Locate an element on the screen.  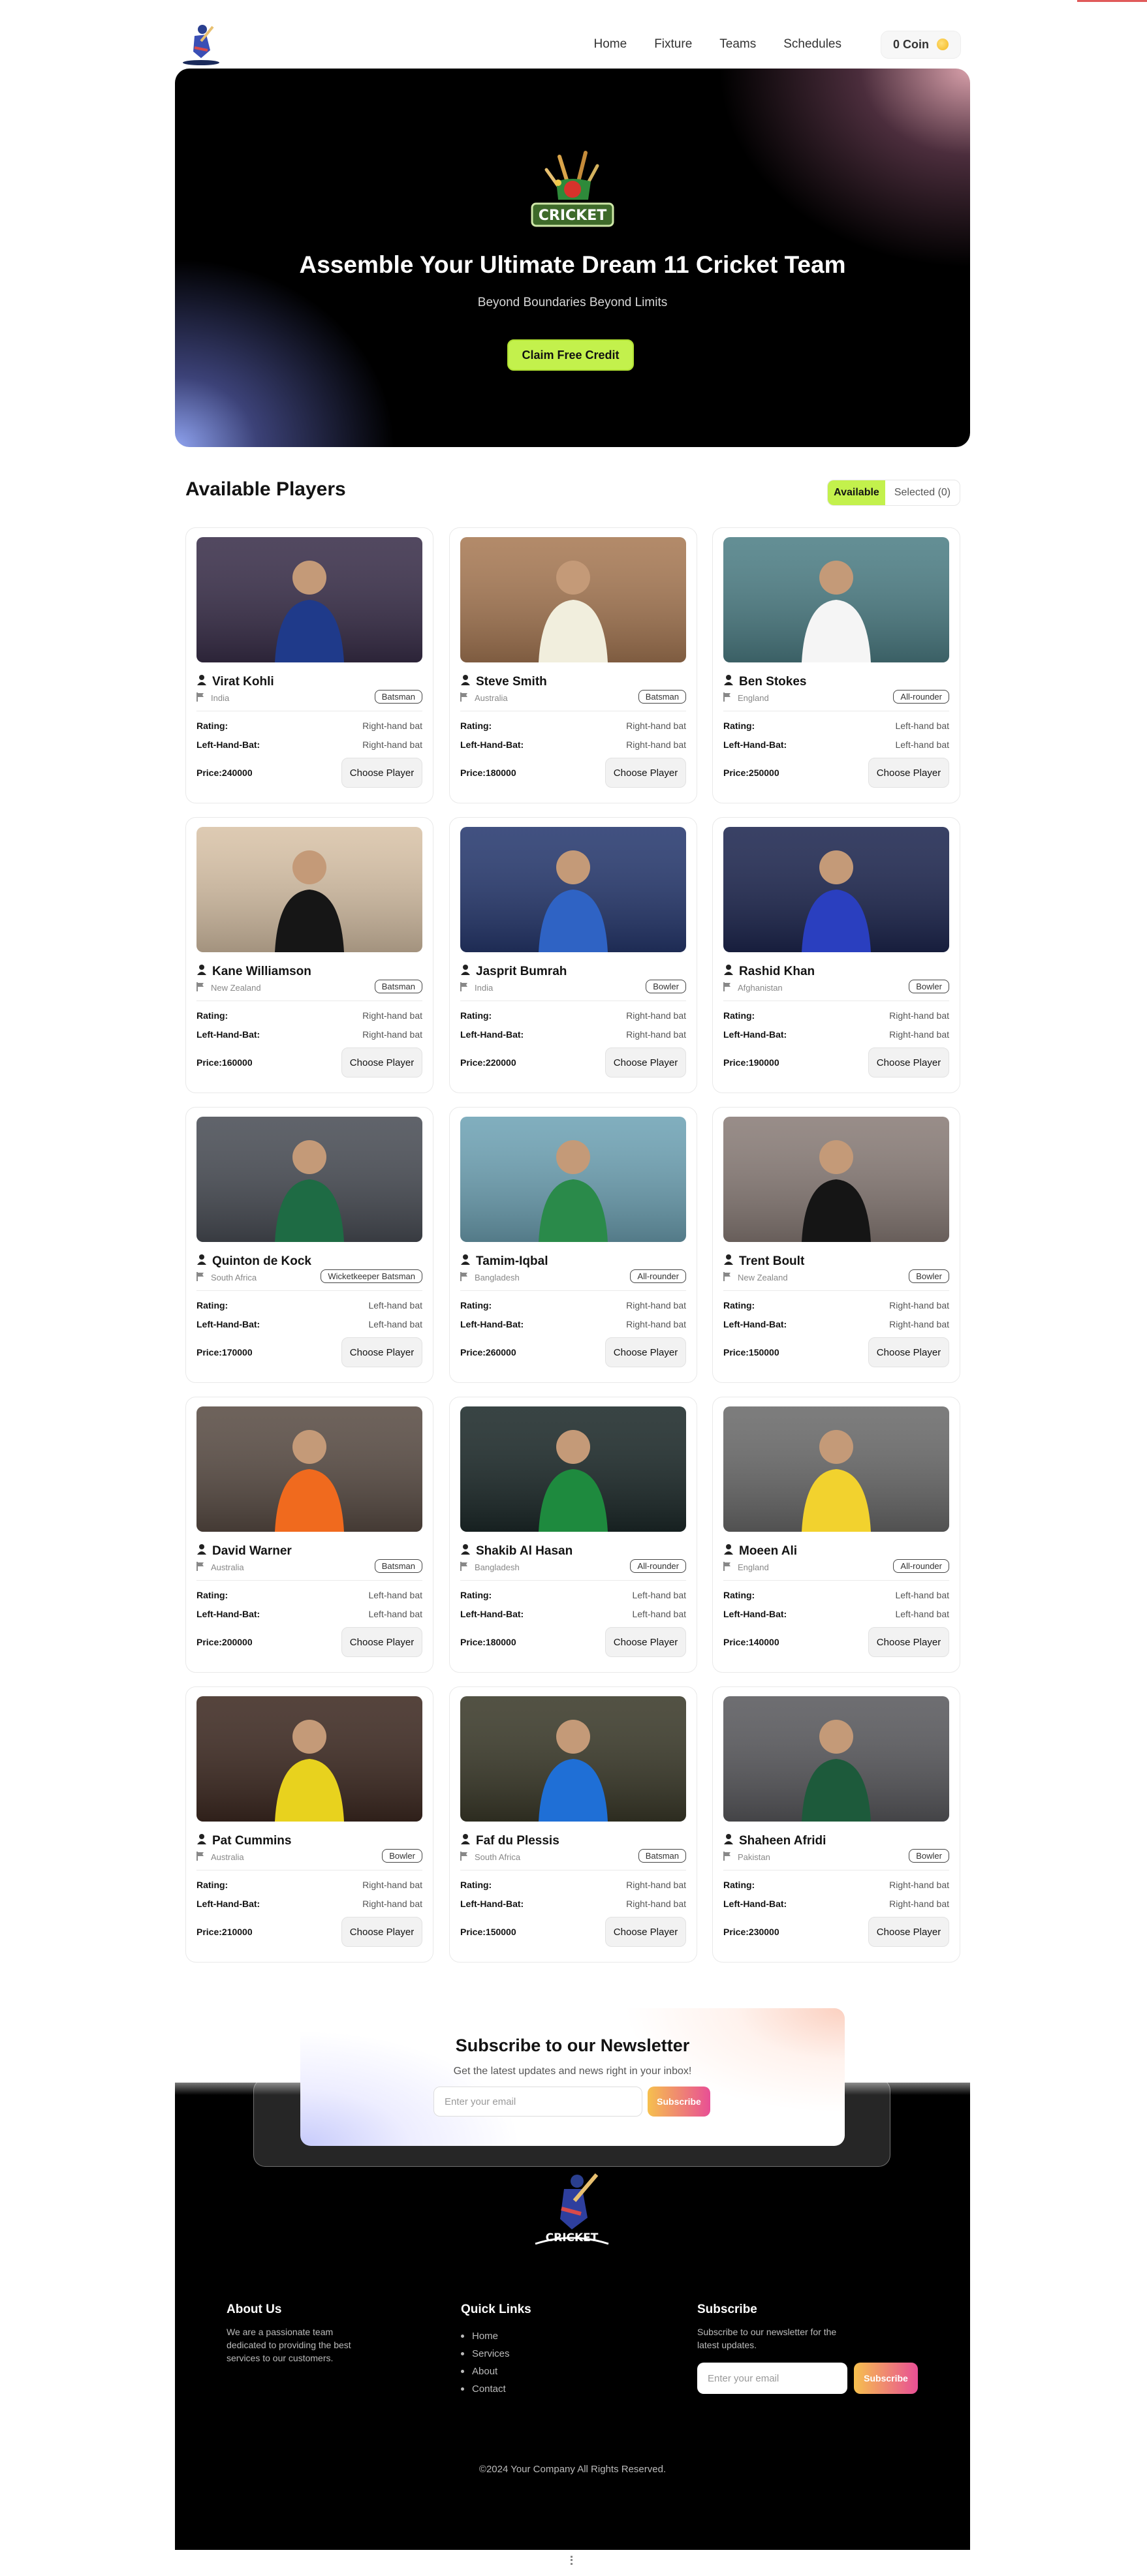
nav-link-teams: Teams is located at coordinates (737, 44).